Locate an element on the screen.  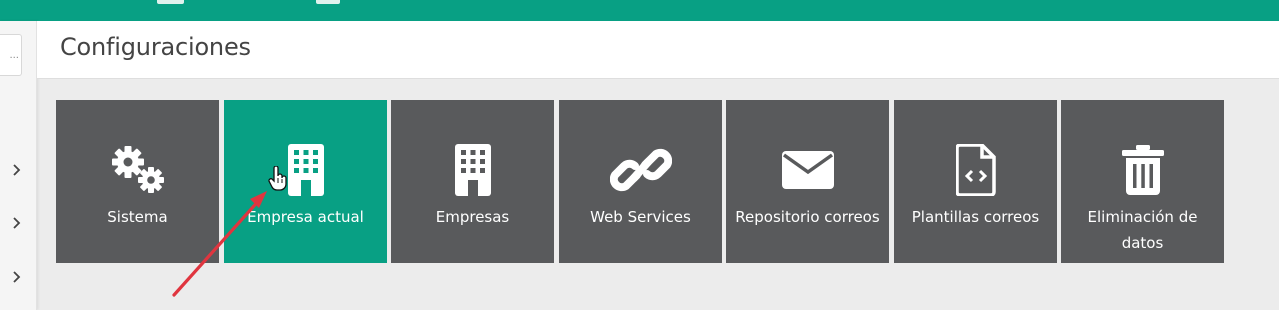
tile-repositorio-correos: Repositorio correos is located at coordinates (807, 181).